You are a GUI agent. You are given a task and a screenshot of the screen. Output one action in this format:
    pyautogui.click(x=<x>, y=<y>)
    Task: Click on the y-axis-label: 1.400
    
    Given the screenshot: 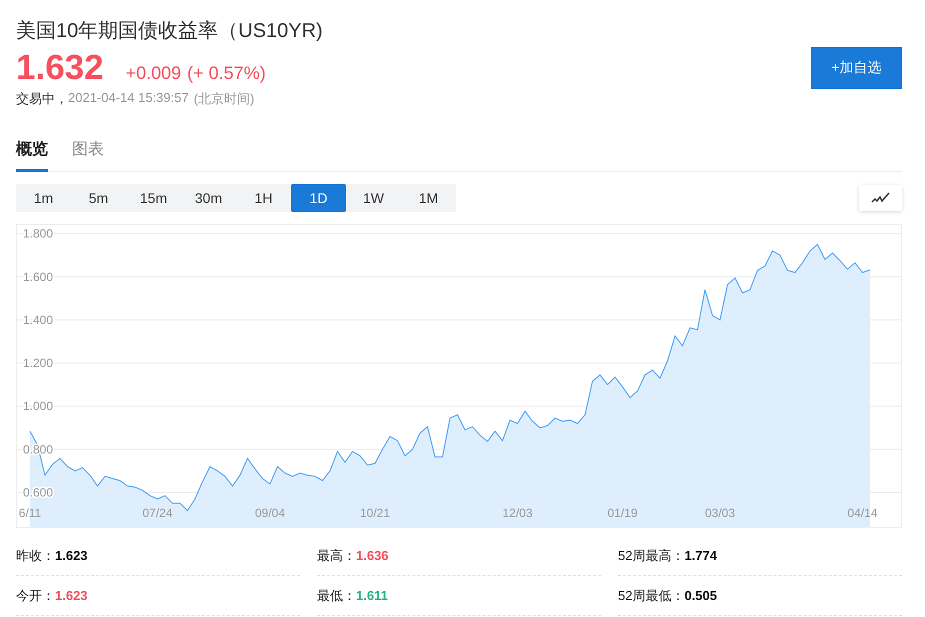 What is the action you would take?
    pyautogui.click(x=38, y=319)
    